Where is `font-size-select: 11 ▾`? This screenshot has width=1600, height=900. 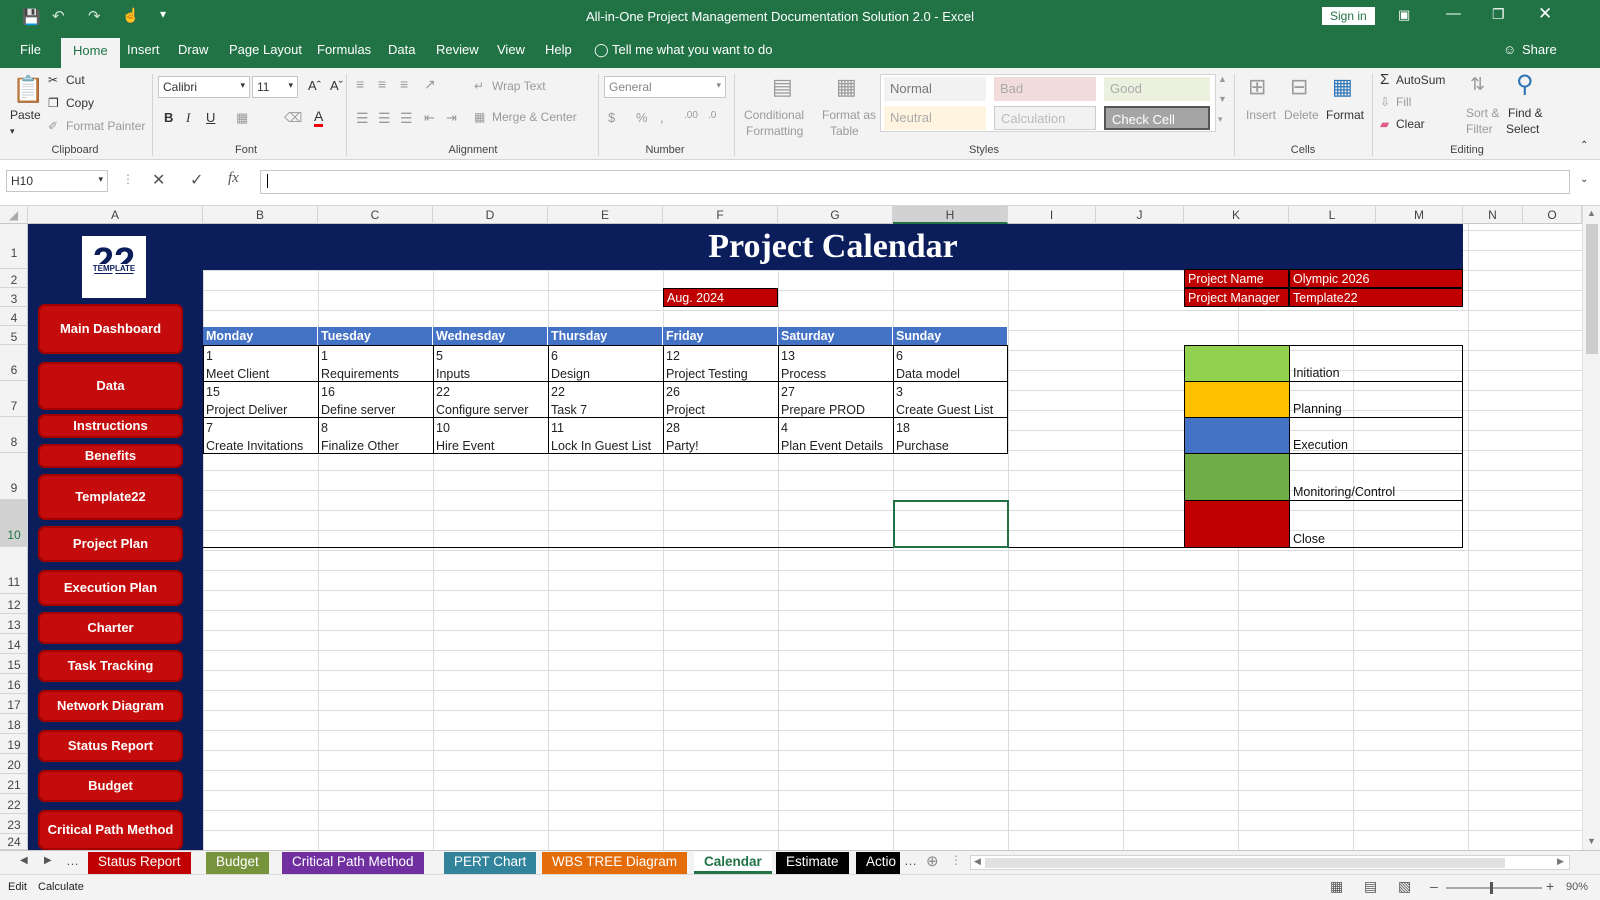 font-size-select: 11 ▾ is located at coordinates (275, 87).